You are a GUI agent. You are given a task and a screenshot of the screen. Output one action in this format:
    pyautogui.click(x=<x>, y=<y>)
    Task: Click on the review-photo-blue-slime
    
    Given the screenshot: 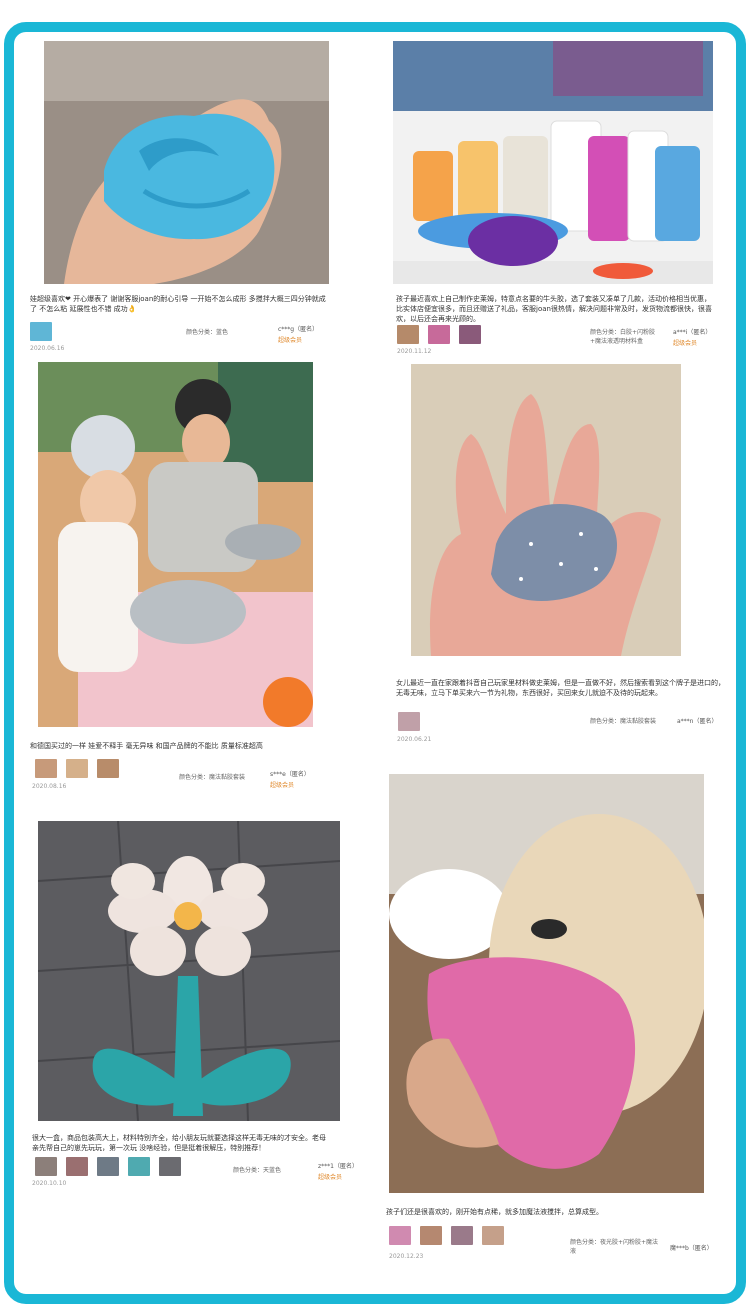 What is the action you would take?
    pyautogui.click(x=186, y=162)
    